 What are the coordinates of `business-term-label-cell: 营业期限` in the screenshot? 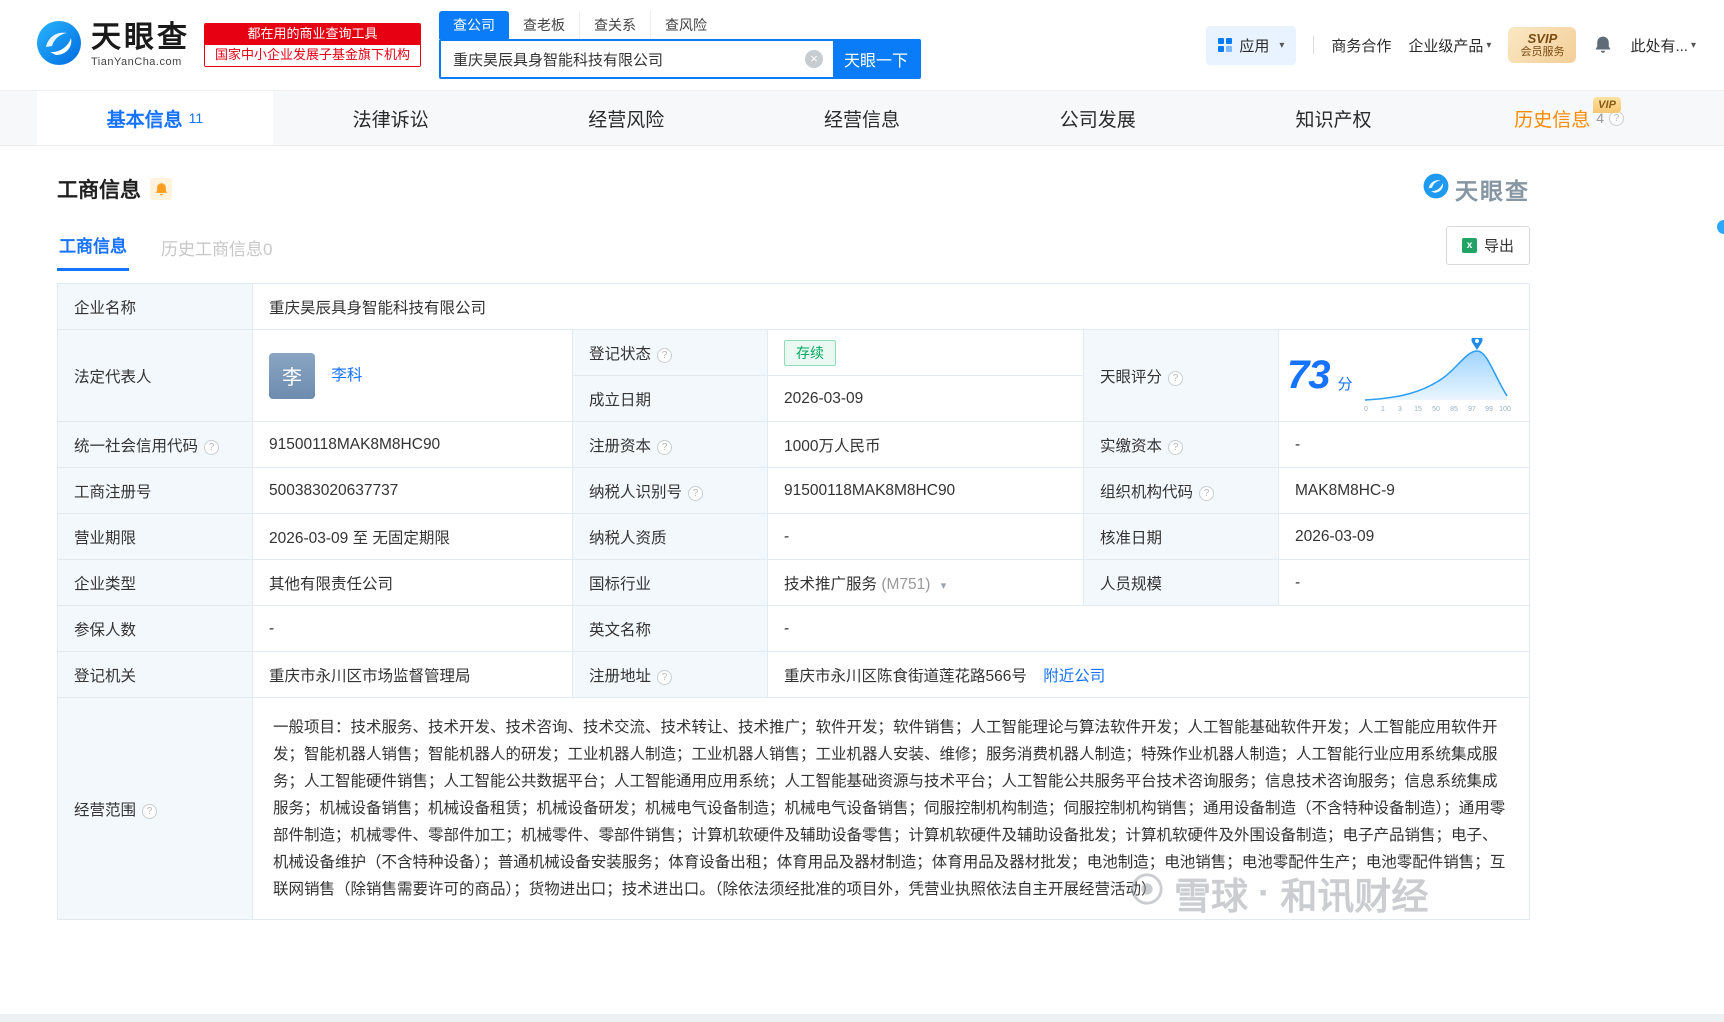 It's located at (155, 536).